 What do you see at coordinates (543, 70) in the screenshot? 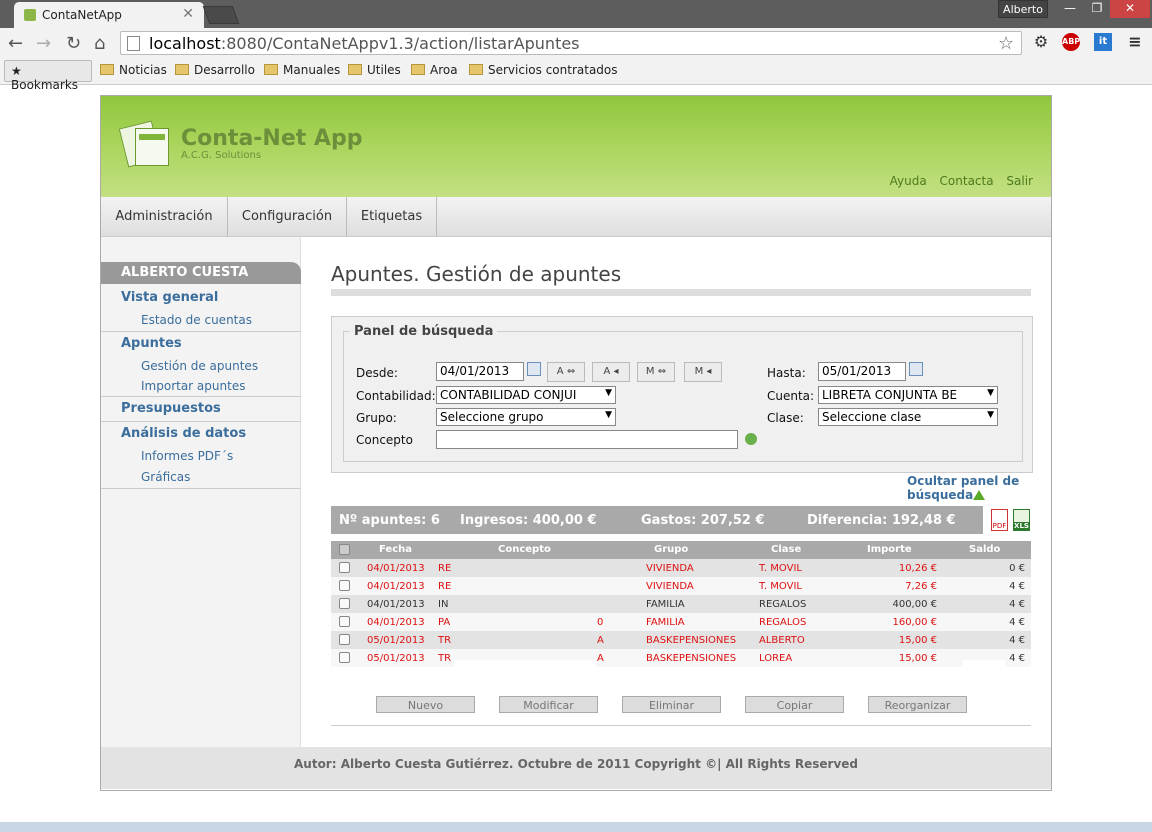
I see `bookmark-servicios: Servicios contratados` at bounding box center [543, 70].